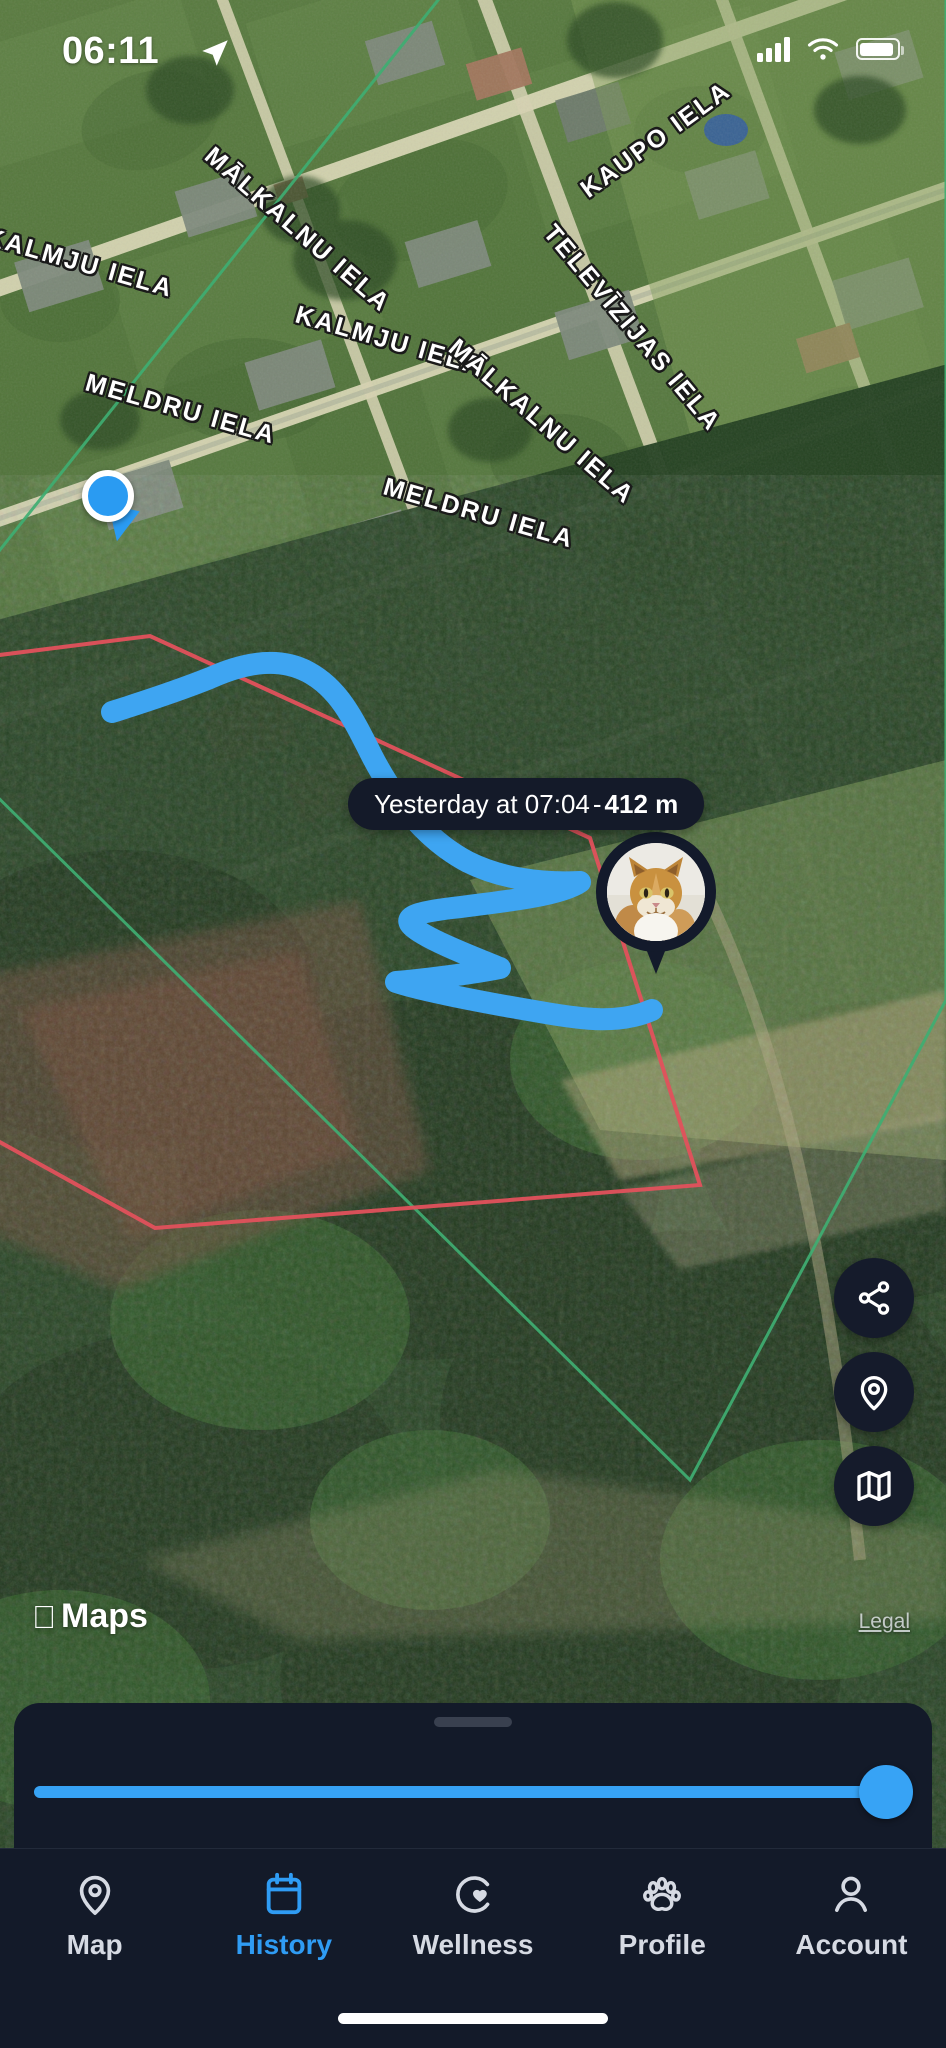  I want to click on map-attribution:  Maps, so click(90, 1616).